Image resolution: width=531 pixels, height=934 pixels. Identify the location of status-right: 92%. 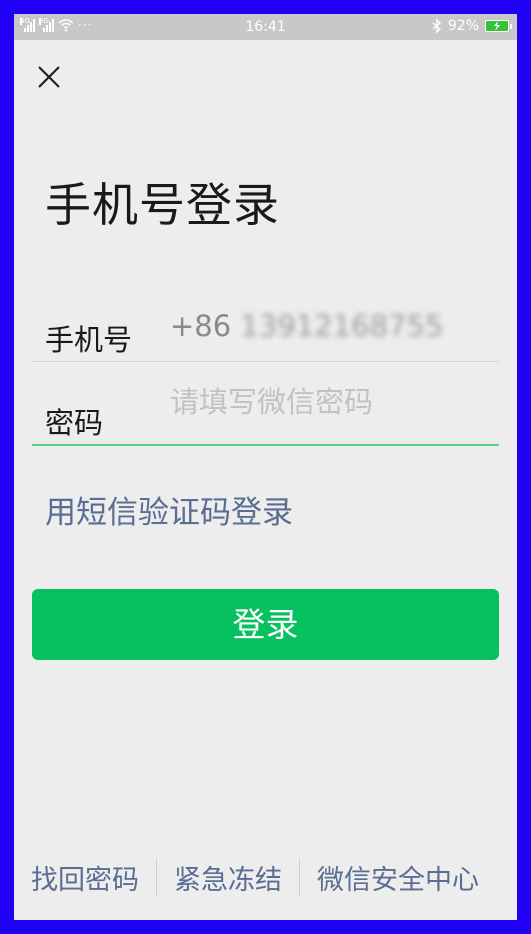
(472, 26).